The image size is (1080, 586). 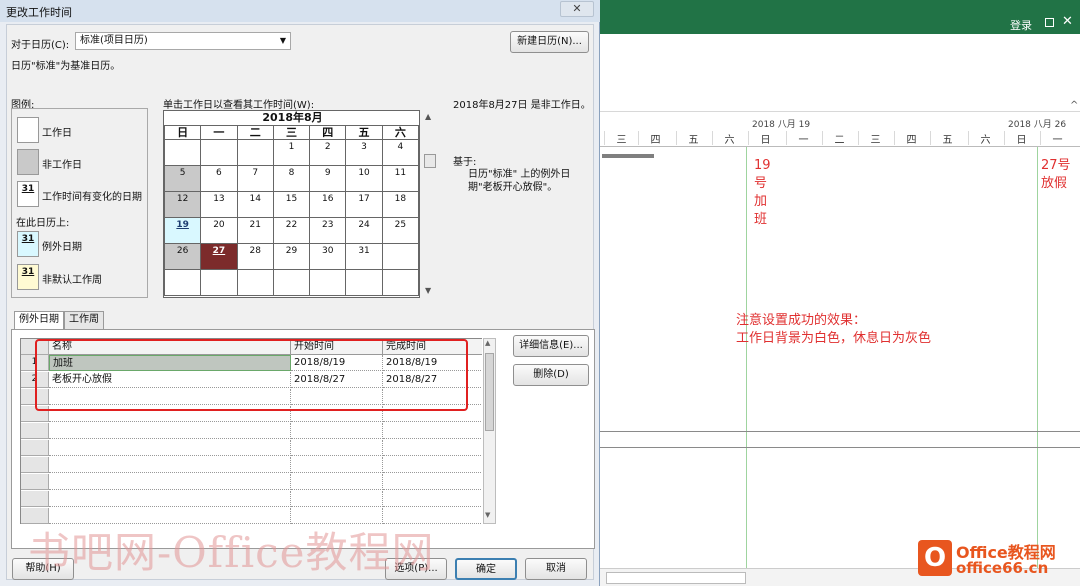 I want to click on calendar-day: 22, so click(x=291, y=230).